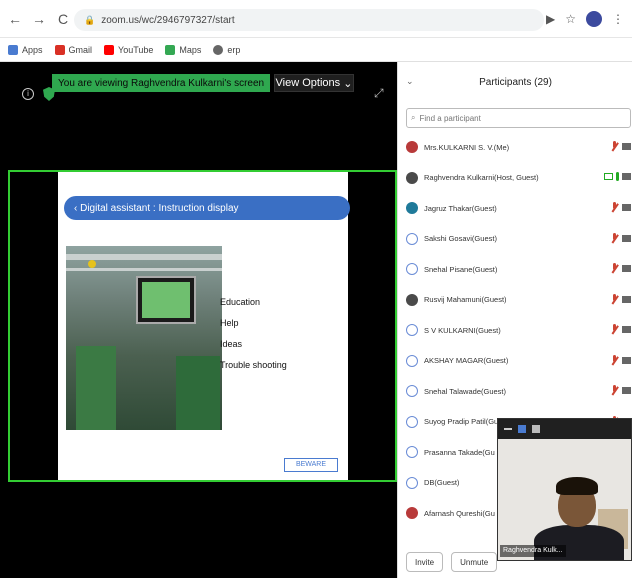 This screenshot has width=632, height=578. Describe the element at coordinates (515, 239) in the screenshot. I see `participant-row: Sakshi Gosavi(Guest)` at that location.